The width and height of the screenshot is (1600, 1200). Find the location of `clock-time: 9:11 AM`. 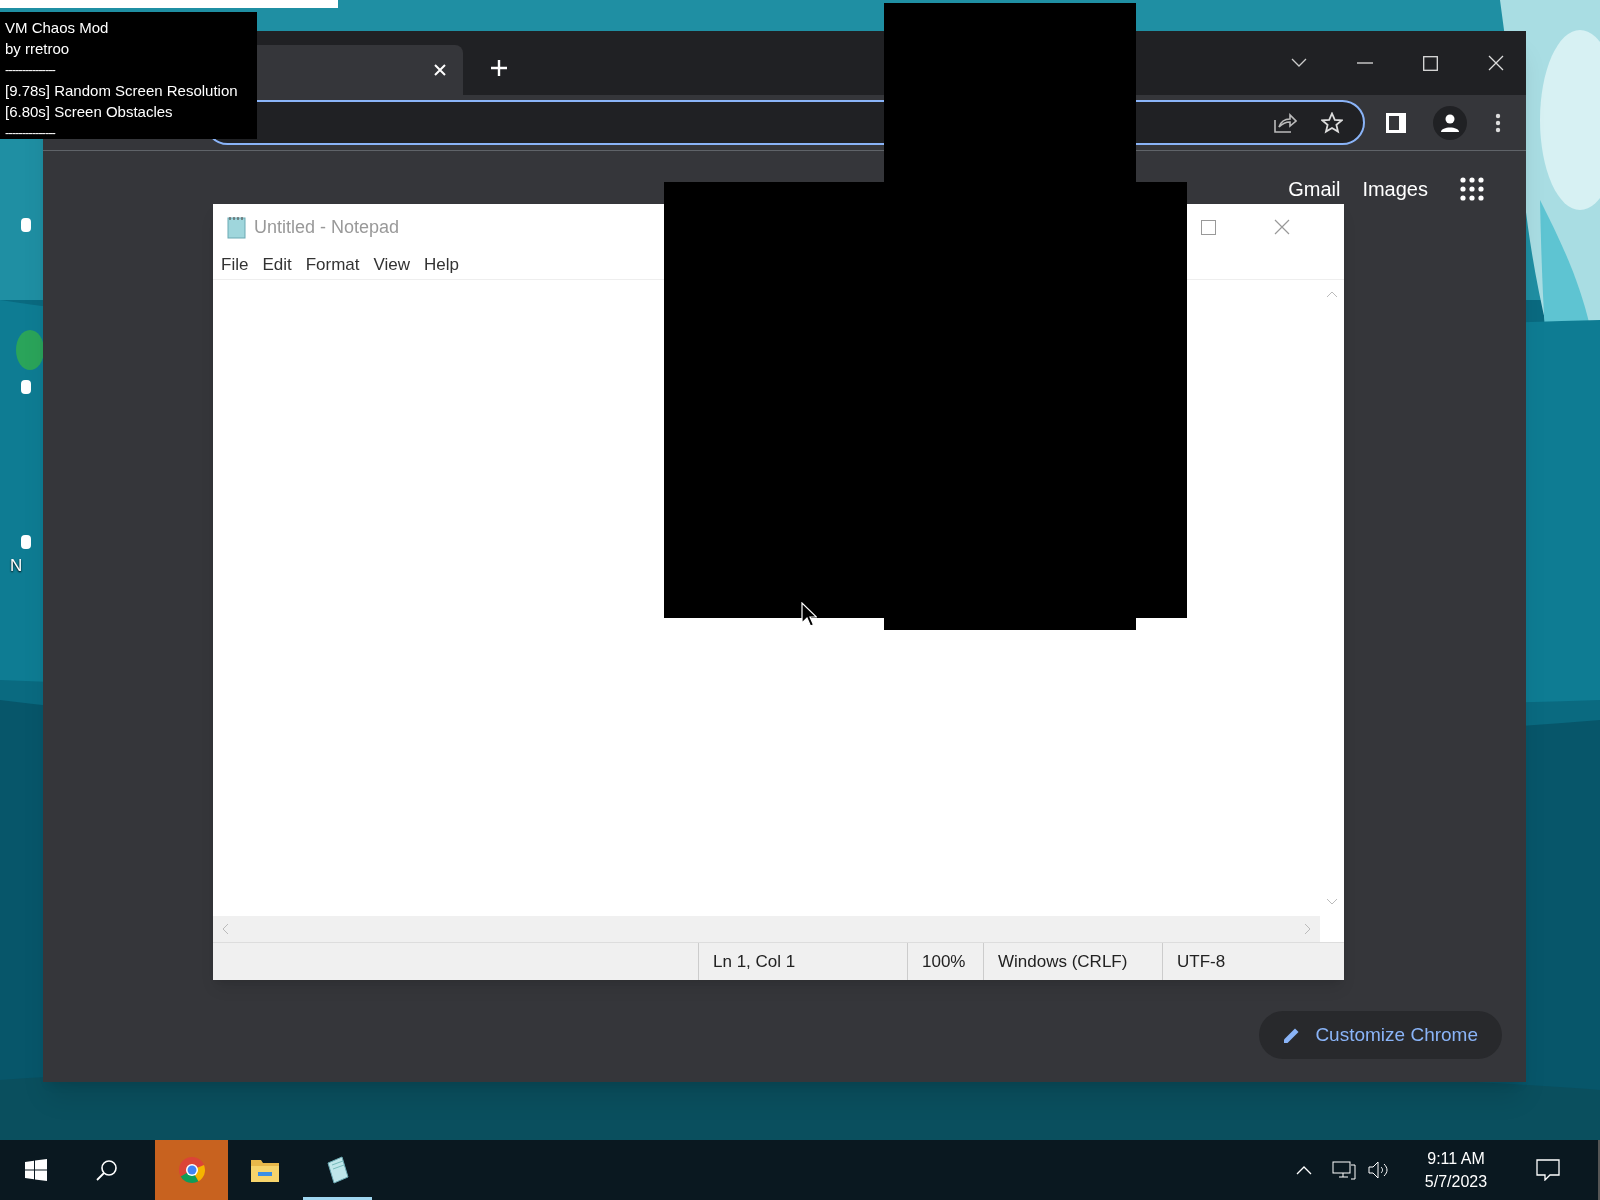

clock-time: 9:11 AM is located at coordinates (1456, 1158).